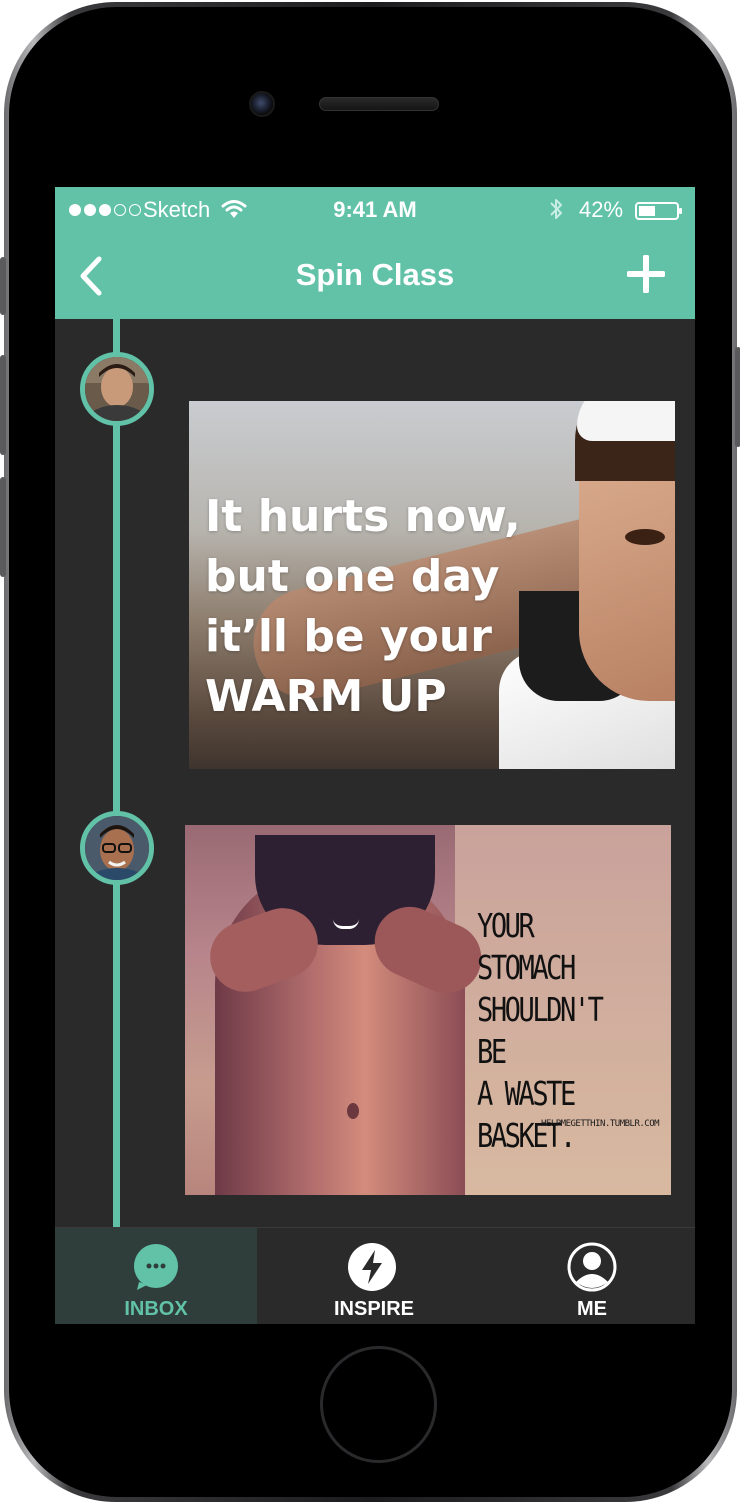 This screenshot has height=1505, width=740. What do you see at coordinates (156, 1309) in the screenshot?
I see `tab-label: INBOX` at bounding box center [156, 1309].